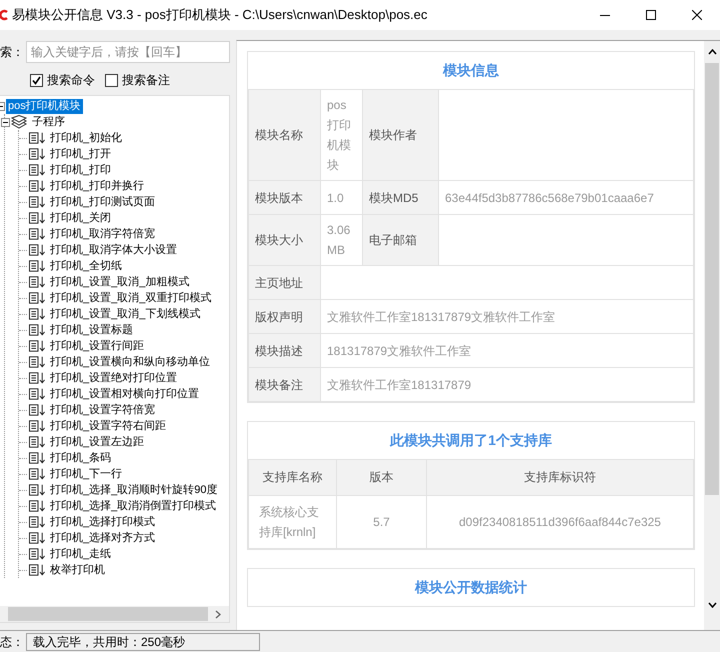  Describe the element at coordinates (120, 282) in the screenshot. I see `tree-item: 打印机_设置_取消_加粗模式` at that location.